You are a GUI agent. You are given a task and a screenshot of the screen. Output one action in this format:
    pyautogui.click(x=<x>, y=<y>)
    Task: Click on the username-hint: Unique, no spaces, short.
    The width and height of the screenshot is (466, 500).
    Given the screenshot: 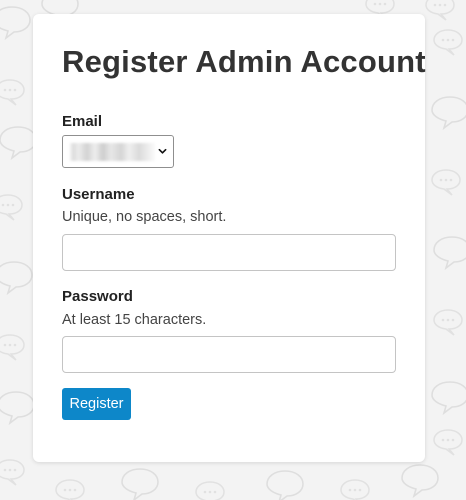 What is the action you would take?
    pyautogui.click(x=144, y=217)
    